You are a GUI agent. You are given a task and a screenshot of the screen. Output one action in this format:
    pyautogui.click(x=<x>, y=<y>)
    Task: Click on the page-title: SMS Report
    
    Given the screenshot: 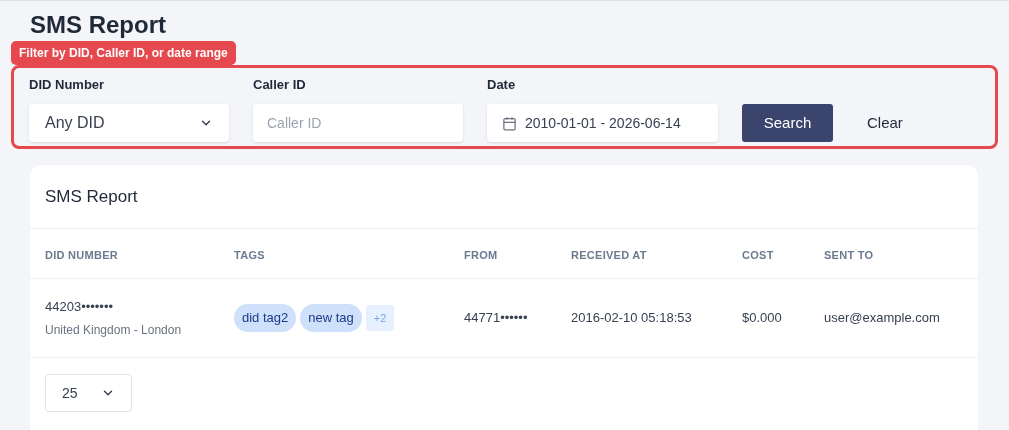 What is the action you would take?
    pyautogui.click(x=98, y=25)
    